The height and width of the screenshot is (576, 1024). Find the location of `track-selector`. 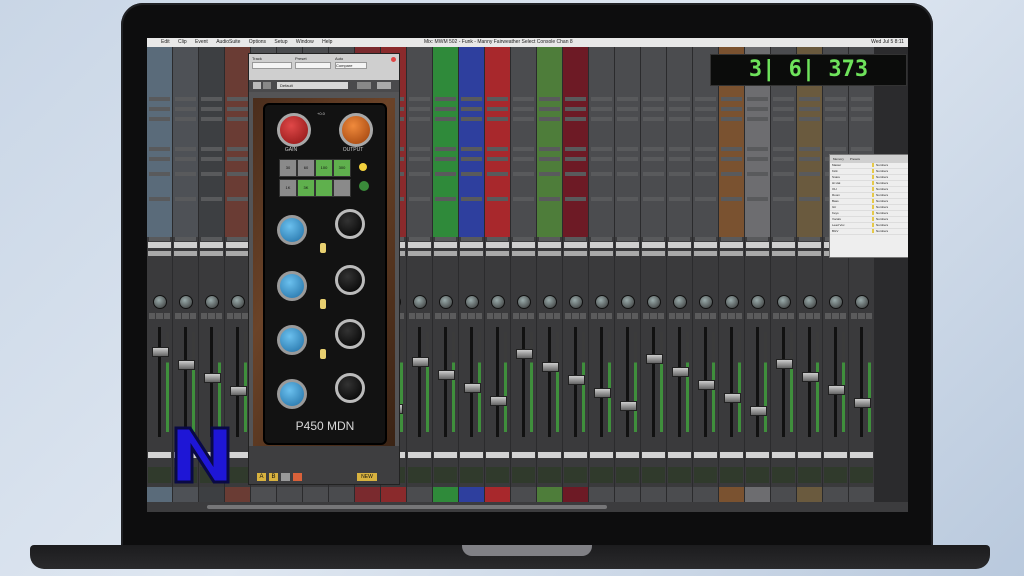

track-selector is located at coordinates (272, 65).